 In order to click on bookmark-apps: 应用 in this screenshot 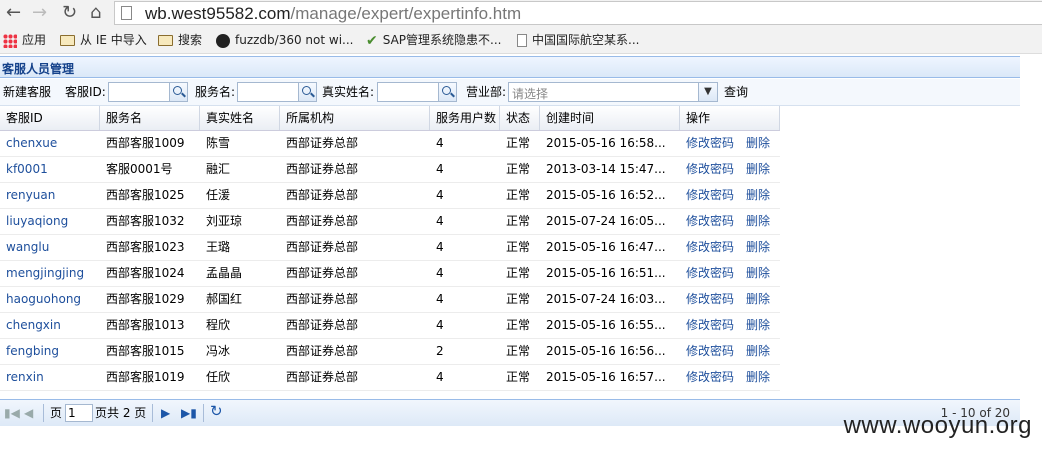, I will do `click(24, 40)`.